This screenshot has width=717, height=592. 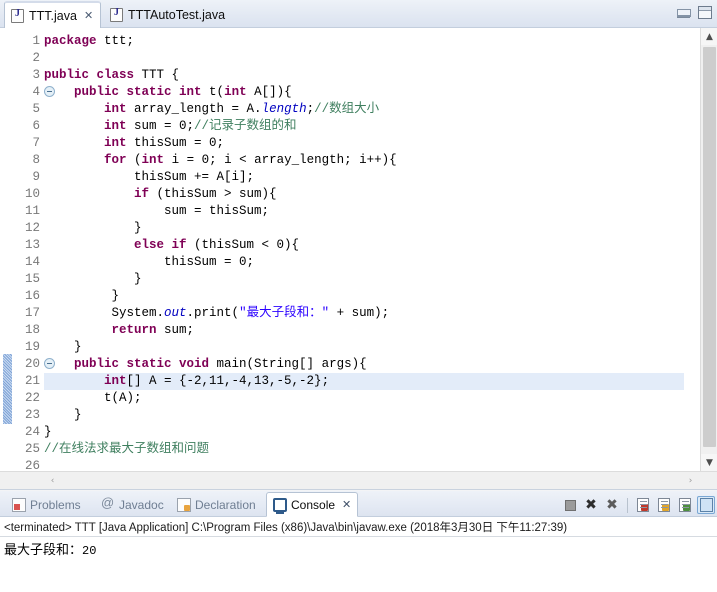 What do you see at coordinates (312, 504) in the screenshot?
I see `tab-console: Console ✕` at bounding box center [312, 504].